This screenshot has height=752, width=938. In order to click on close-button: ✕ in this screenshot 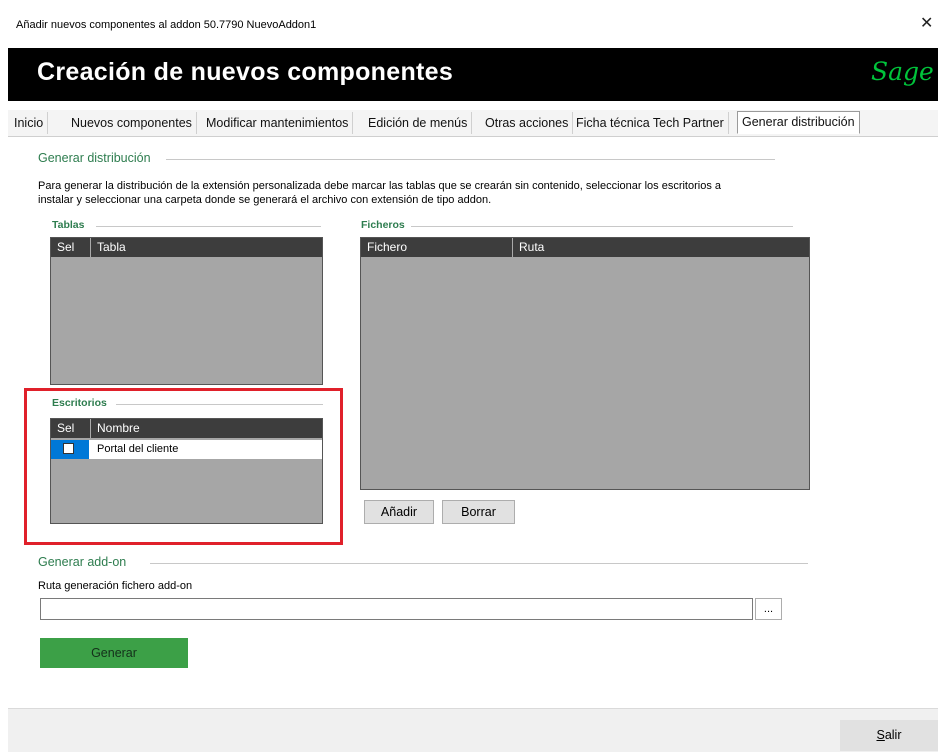, I will do `click(926, 24)`.